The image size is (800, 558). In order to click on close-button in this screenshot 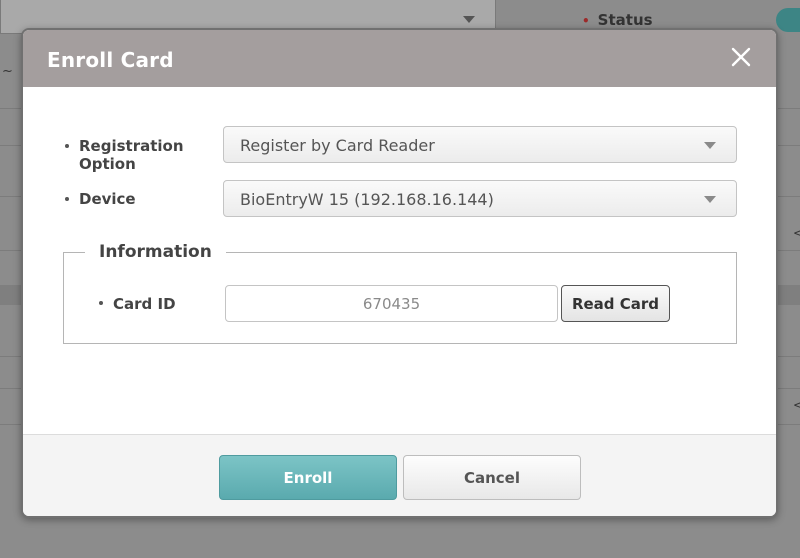, I will do `click(741, 57)`.